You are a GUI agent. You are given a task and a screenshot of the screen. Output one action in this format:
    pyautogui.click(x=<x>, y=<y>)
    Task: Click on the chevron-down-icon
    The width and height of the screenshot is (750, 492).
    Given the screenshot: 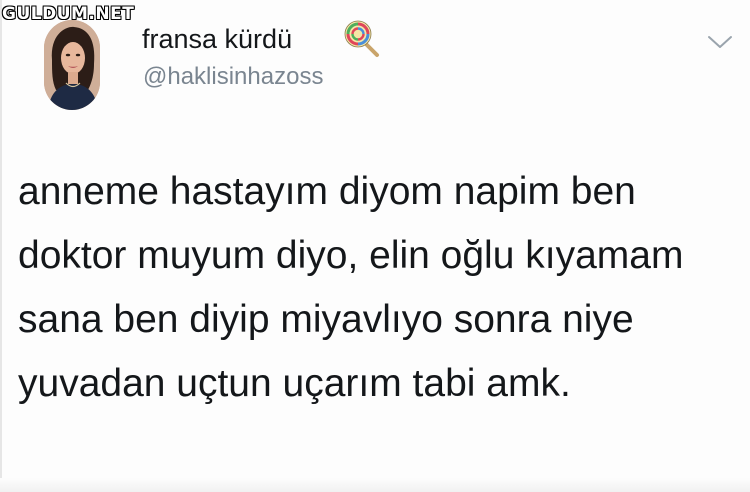 What is the action you would take?
    pyautogui.click(x=720, y=42)
    